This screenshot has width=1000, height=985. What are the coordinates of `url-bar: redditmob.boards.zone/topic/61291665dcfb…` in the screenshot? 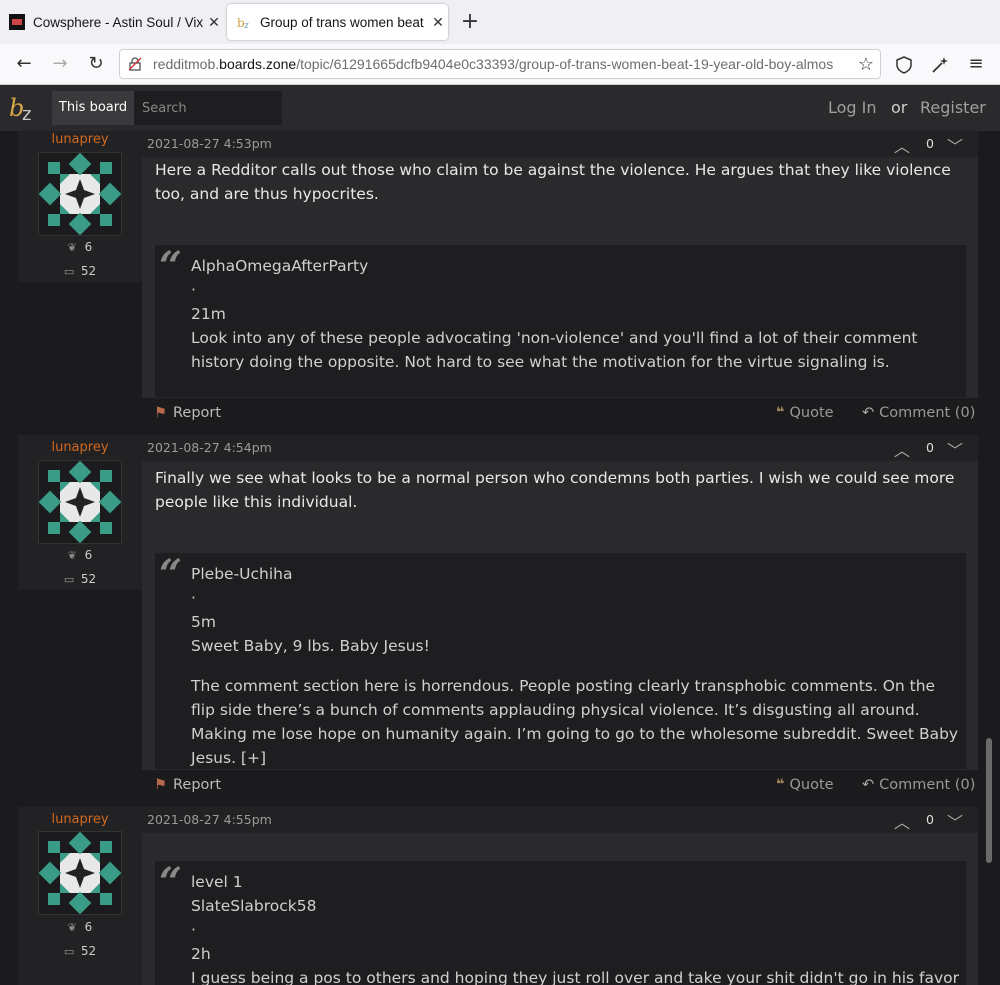 It's located at (500, 64).